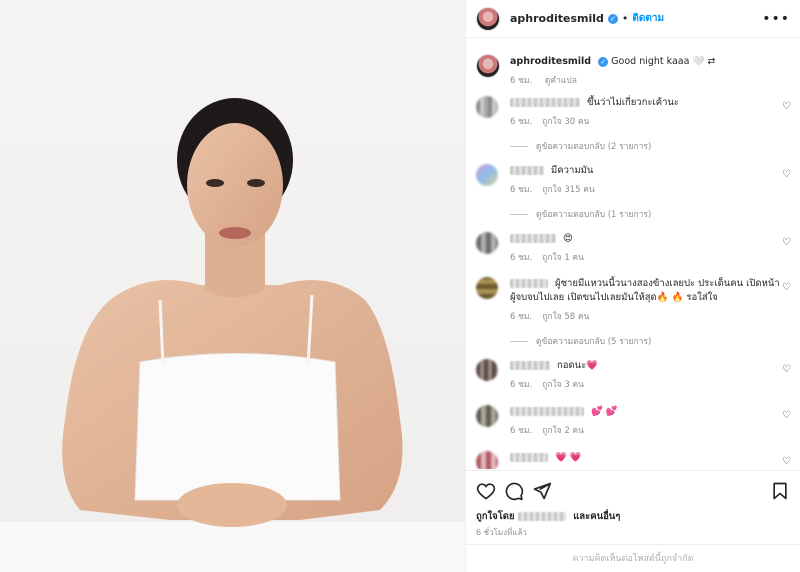  Describe the element at coordinates (514, 491) in the screenshot. I see `comment-icon` at that location.